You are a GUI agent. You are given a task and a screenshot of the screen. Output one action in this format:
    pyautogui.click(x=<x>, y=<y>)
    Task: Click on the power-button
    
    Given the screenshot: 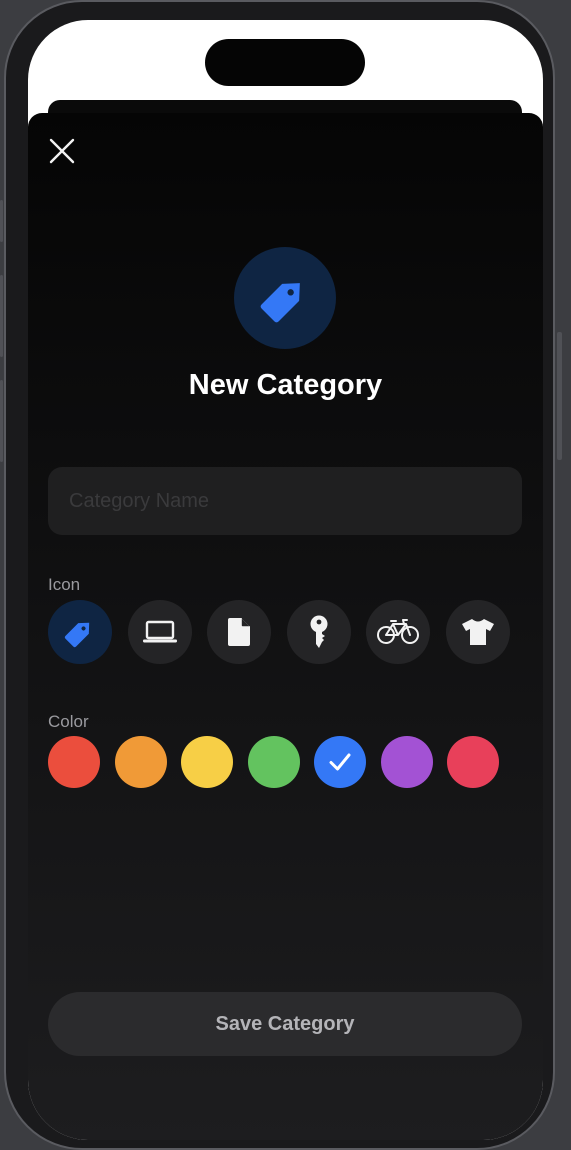 What is the action you would take?
    pyautogui.click(x=559, y=396)
    